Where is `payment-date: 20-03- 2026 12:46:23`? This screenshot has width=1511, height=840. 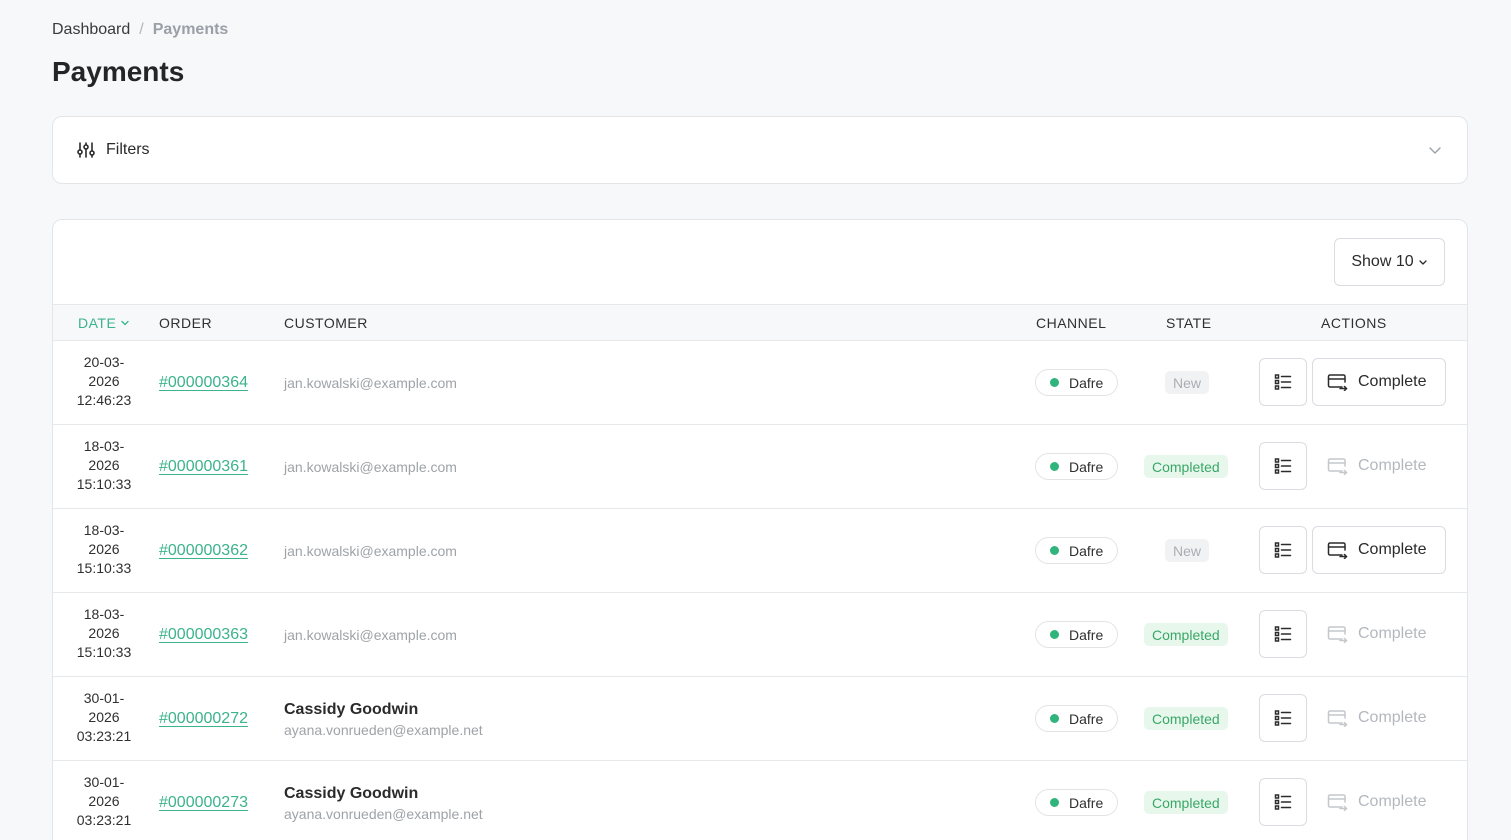 payment-date: 20-03- 2026 12:46:23 is located at coordinates (104, 381).